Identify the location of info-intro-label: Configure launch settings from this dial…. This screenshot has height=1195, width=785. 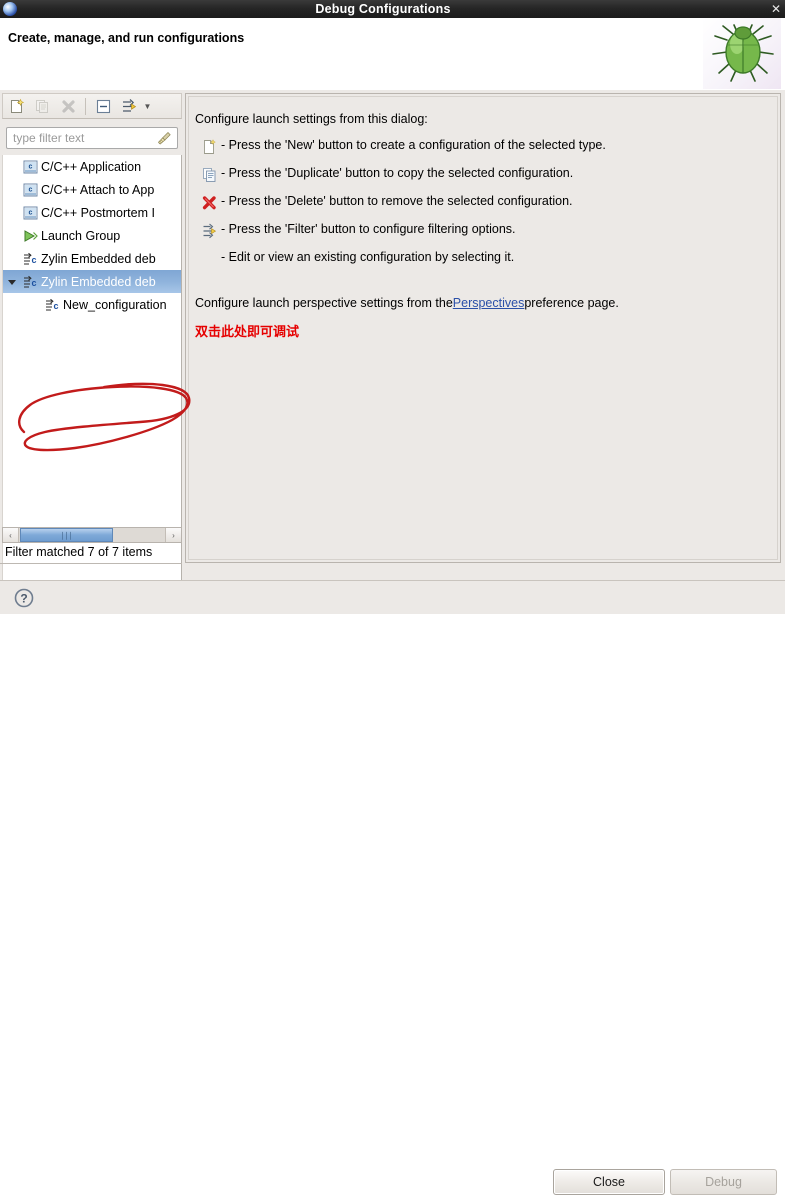
(311, 119).